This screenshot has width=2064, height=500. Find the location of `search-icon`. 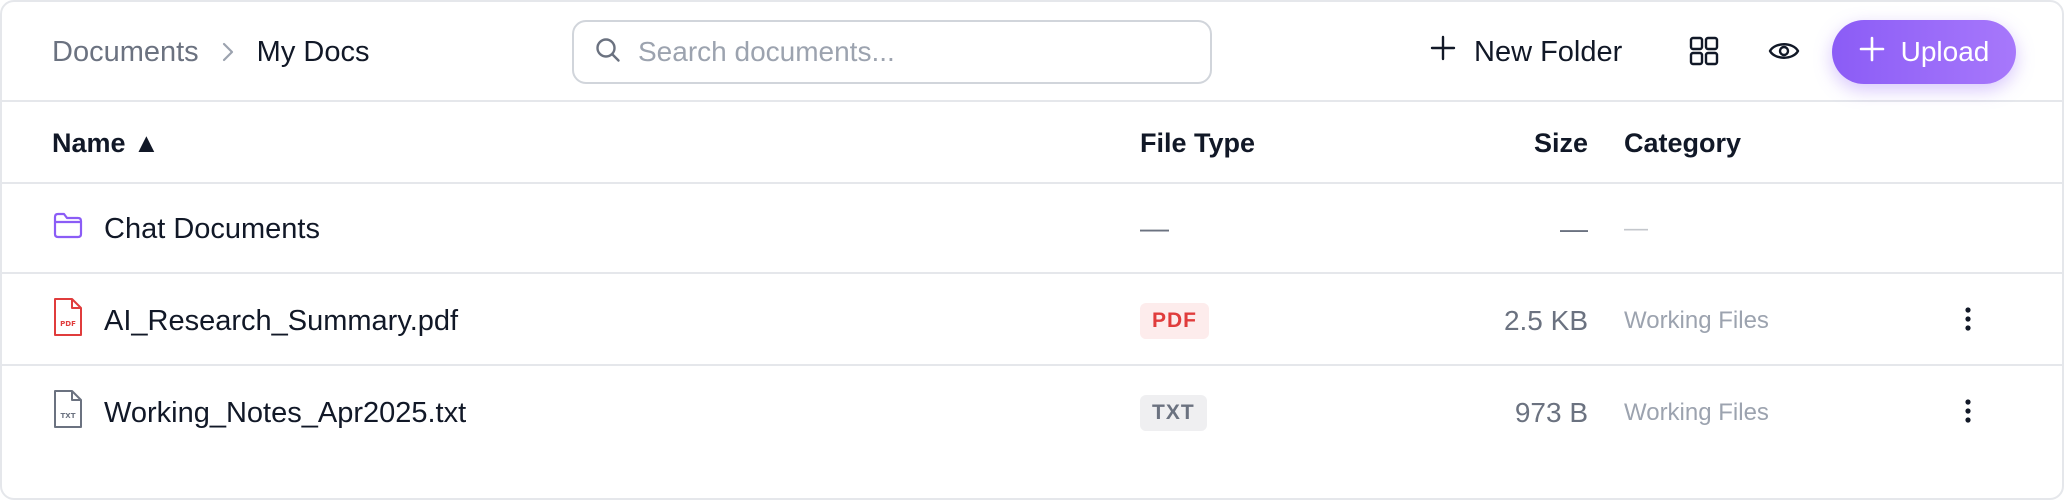

search-icon is located at coordinates (608, 52).